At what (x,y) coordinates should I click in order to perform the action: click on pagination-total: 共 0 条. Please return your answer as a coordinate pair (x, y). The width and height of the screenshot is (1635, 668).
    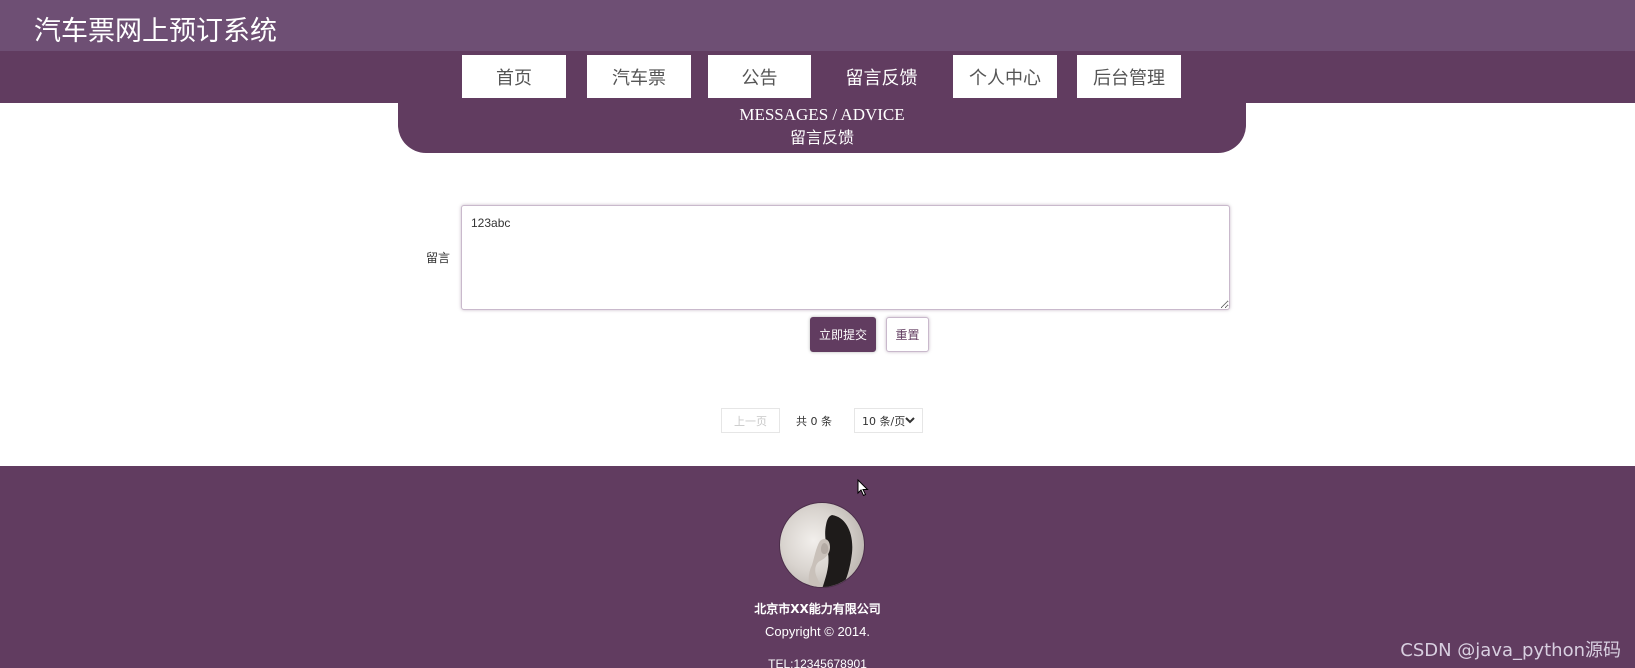
    Looking at the image, I should click on (814, 421).